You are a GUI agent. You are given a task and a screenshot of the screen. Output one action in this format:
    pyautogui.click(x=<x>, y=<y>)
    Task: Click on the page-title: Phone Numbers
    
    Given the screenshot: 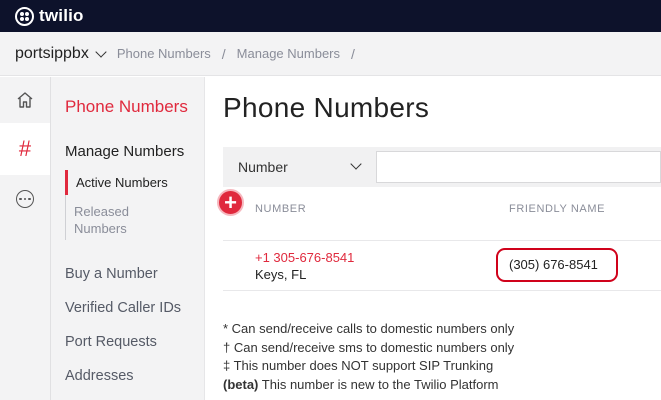 What is the action you would take?
    pyautogui.click(x=326, y=107)
    